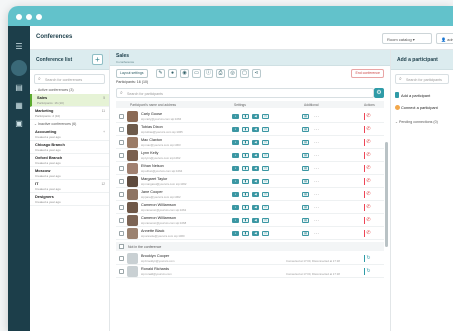 Image resolution: width=453 pixels, height=331 pixels. Describe the element at coordinates (19, 124) in the screenshot. I see `settings-icon: ▣` at that location.